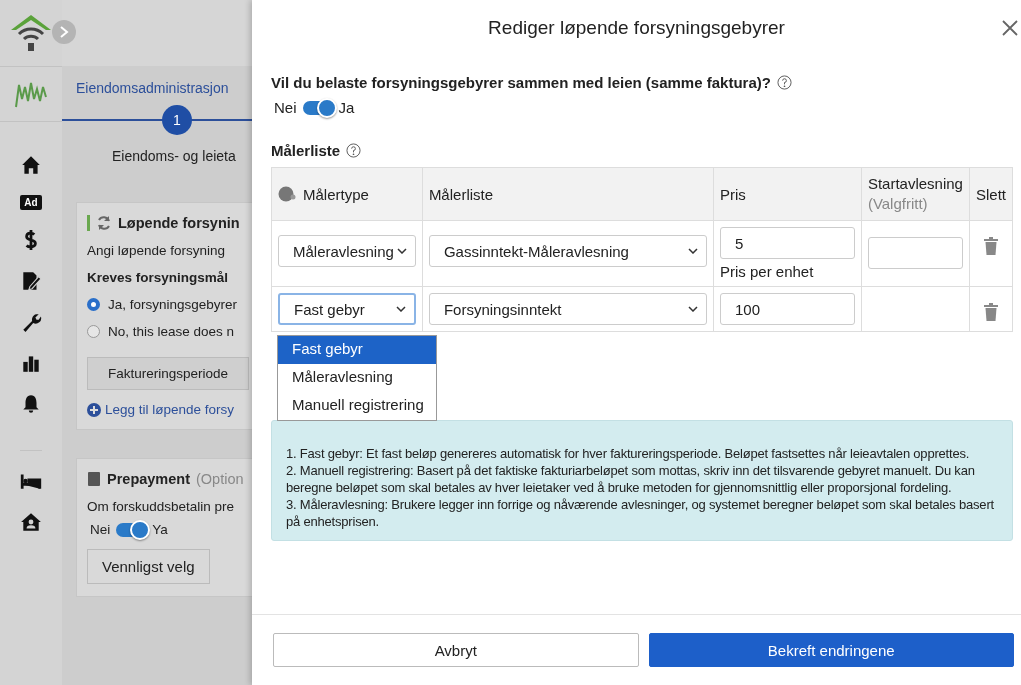 The image size is (1021, 685). What do you see at coordinates (1010, 28) in the screenshot?
I see `close-icon` at bounding box center [1010, 28].